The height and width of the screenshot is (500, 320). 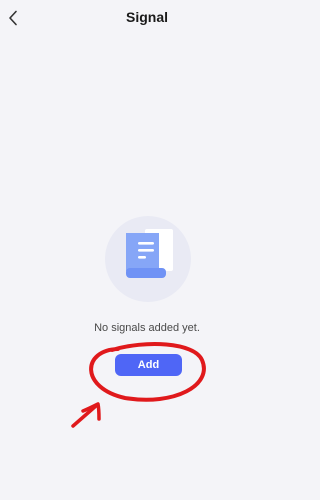 What do you see at coordinates (147, 328) in the screenshot?
I see `empty-state-message: No signals added yet.` at bounding box center [147, 328].